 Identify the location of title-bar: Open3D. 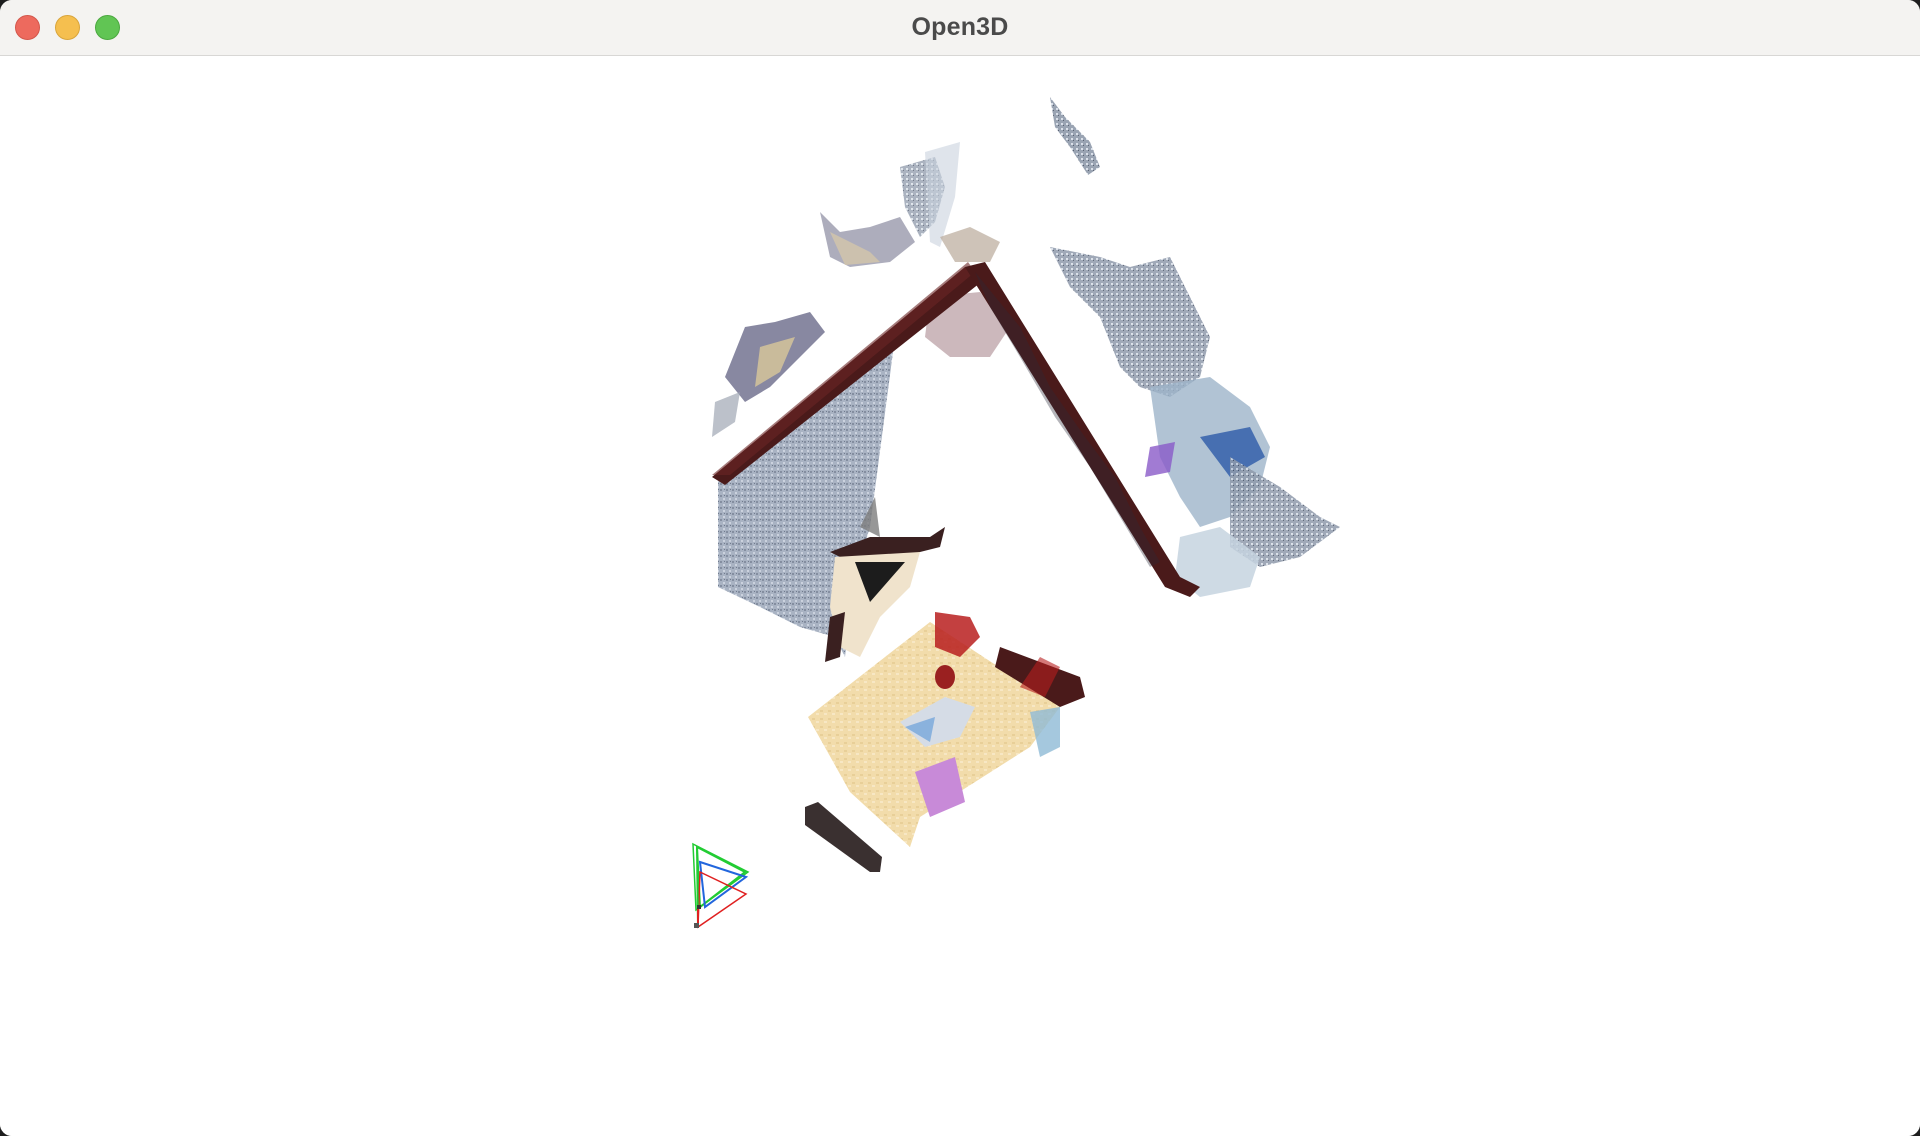
(960, 28).